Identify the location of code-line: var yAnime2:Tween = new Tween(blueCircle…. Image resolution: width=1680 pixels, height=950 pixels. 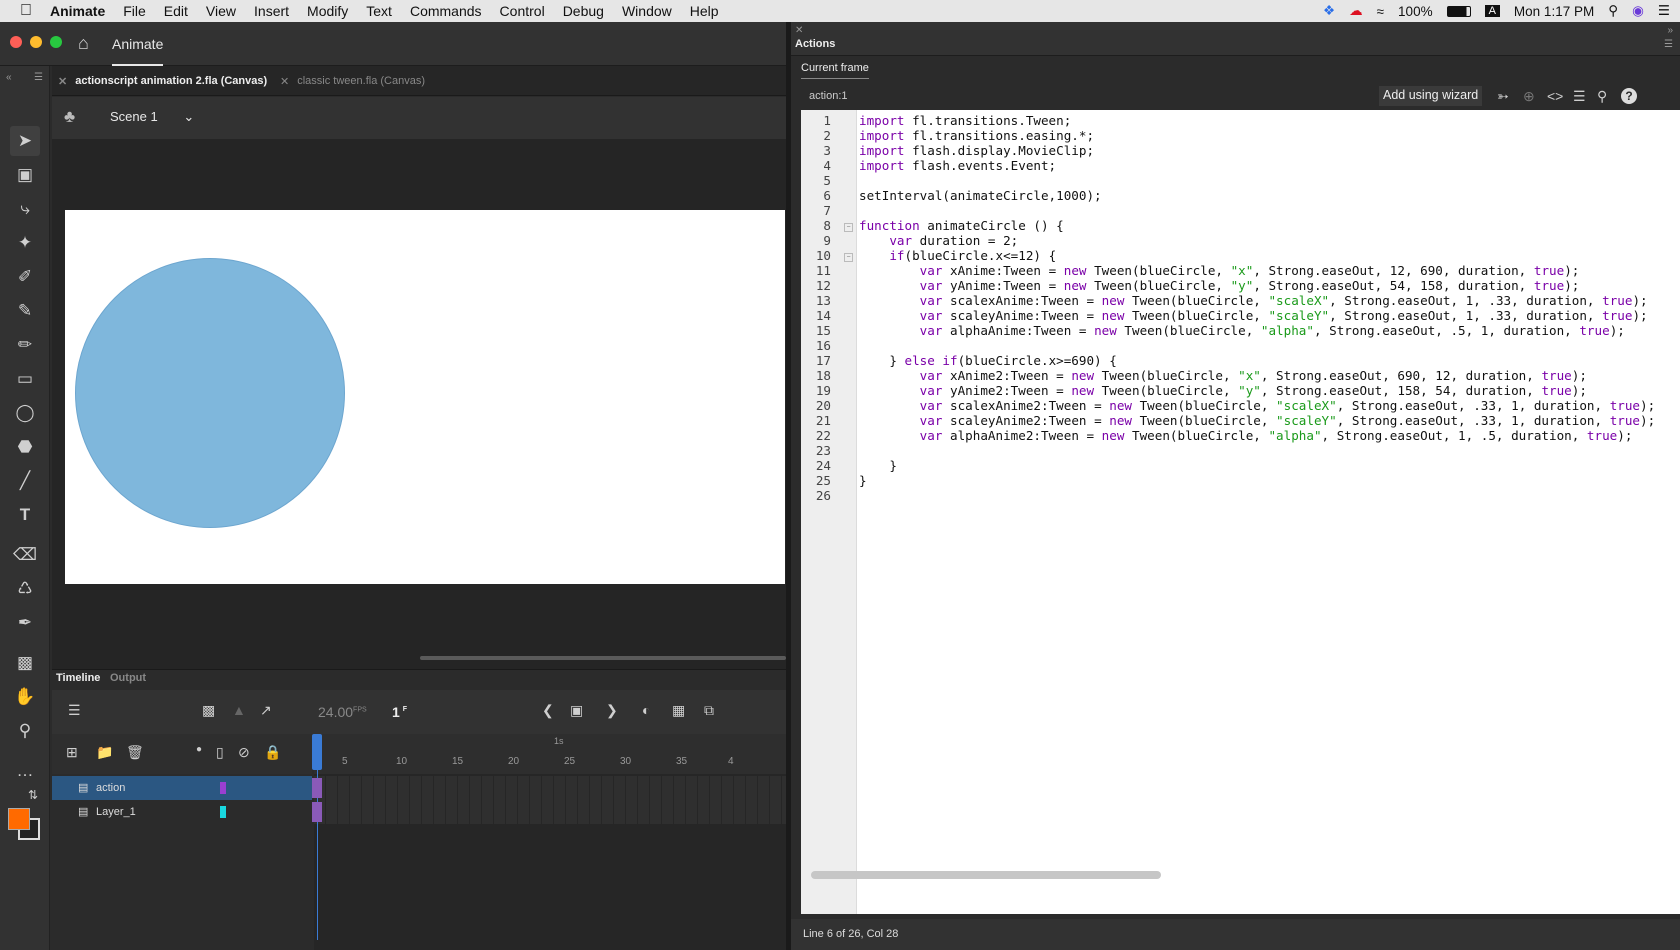
(1223, 390).